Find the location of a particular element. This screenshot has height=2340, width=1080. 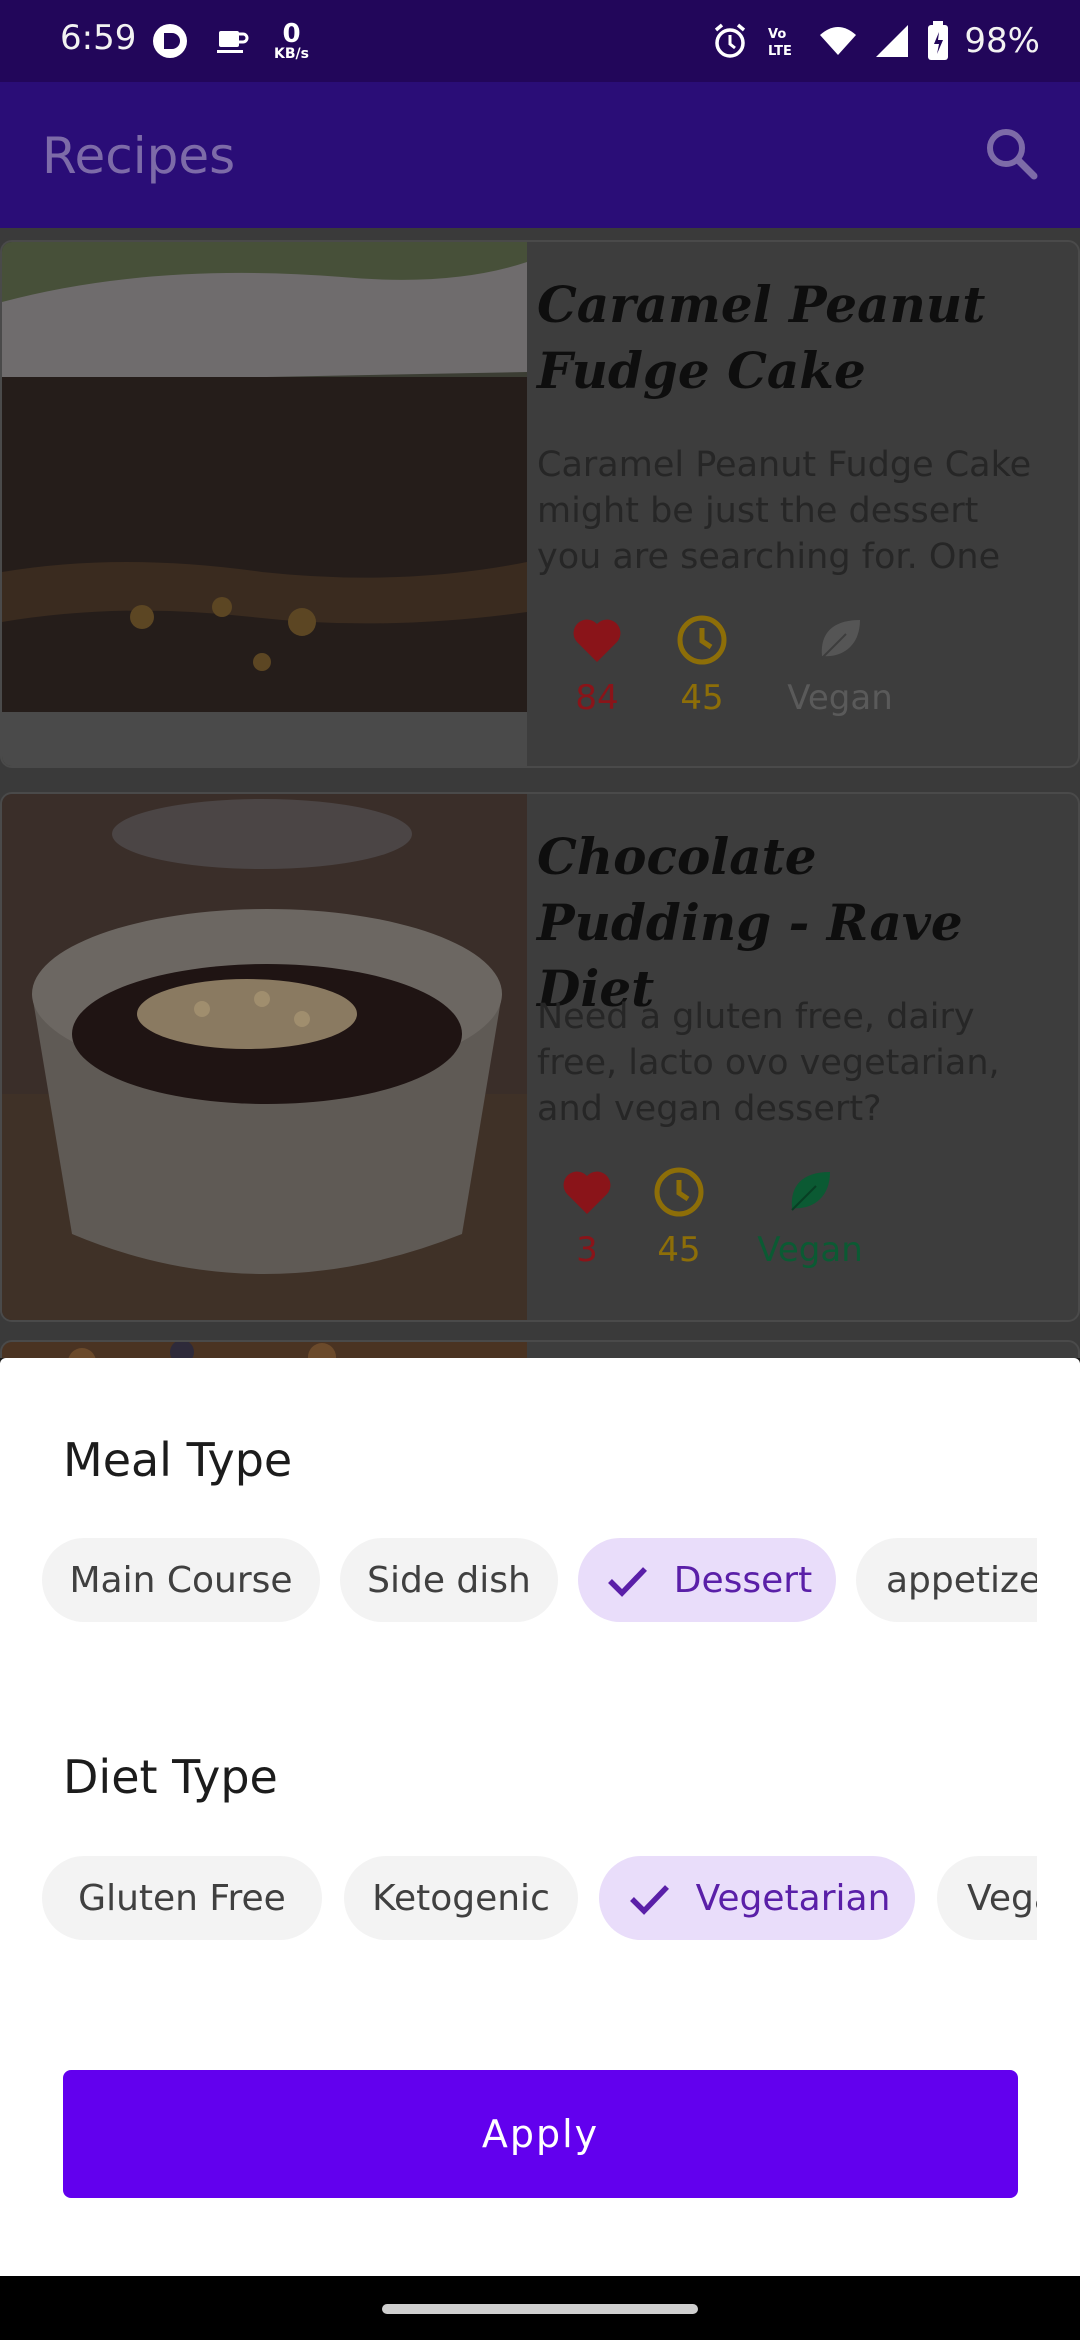

chip-vegan: Vegan is located at coordinates (987, 1898).